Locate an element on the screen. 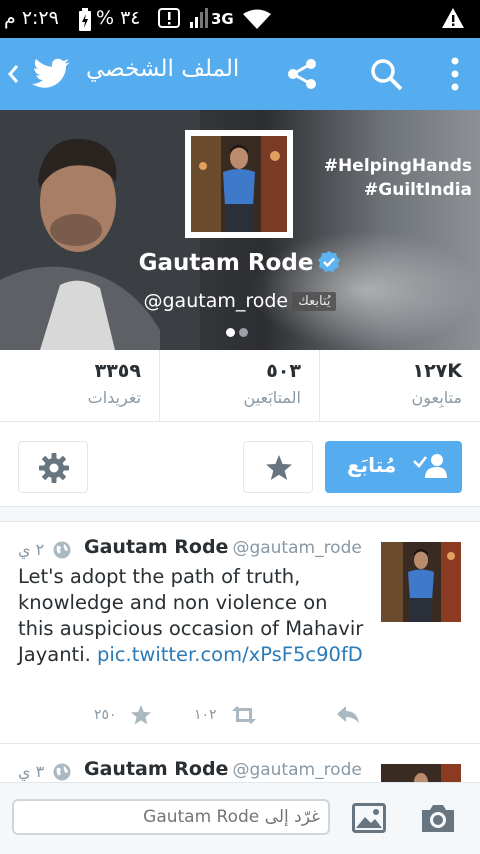 The width and height of the screenshot is (480, 854). star-icon is located at coordinates (279, 467).